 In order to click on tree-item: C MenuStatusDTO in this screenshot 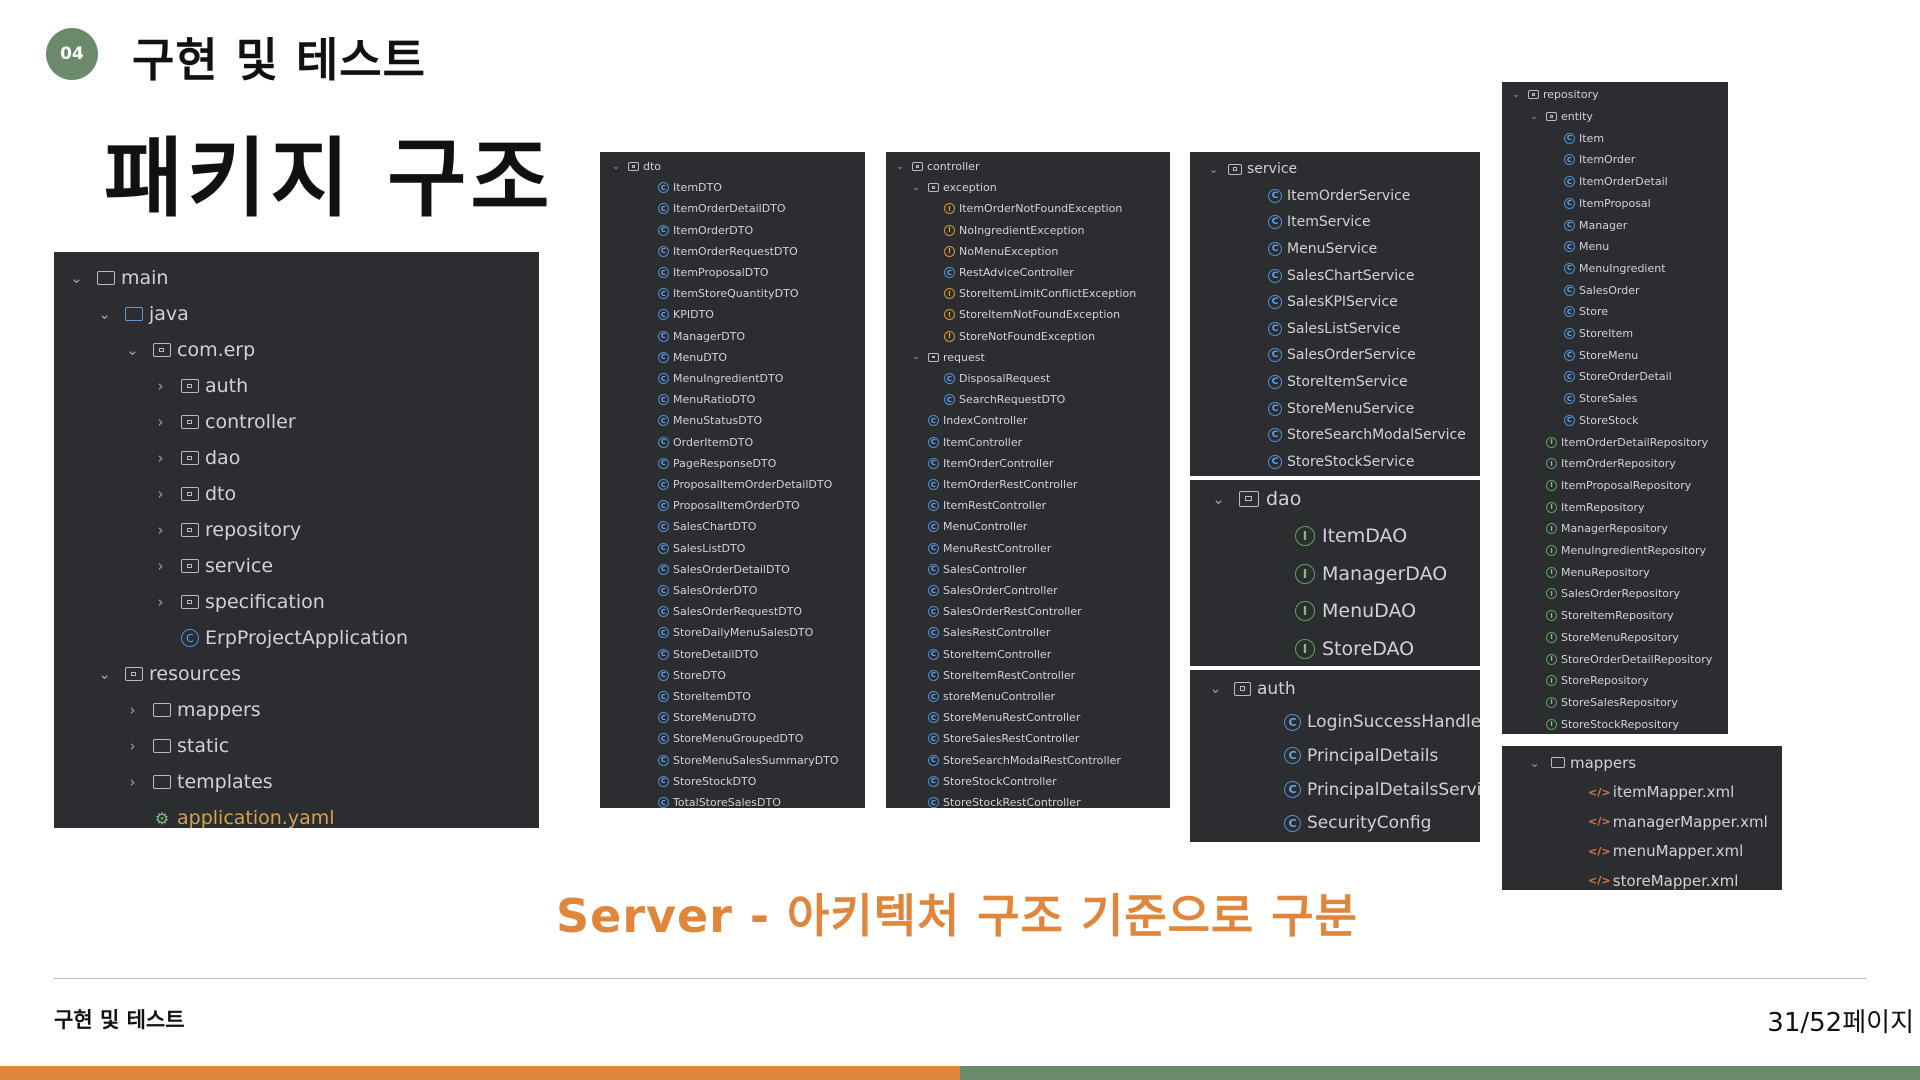, I will do `click(681, 420)`.